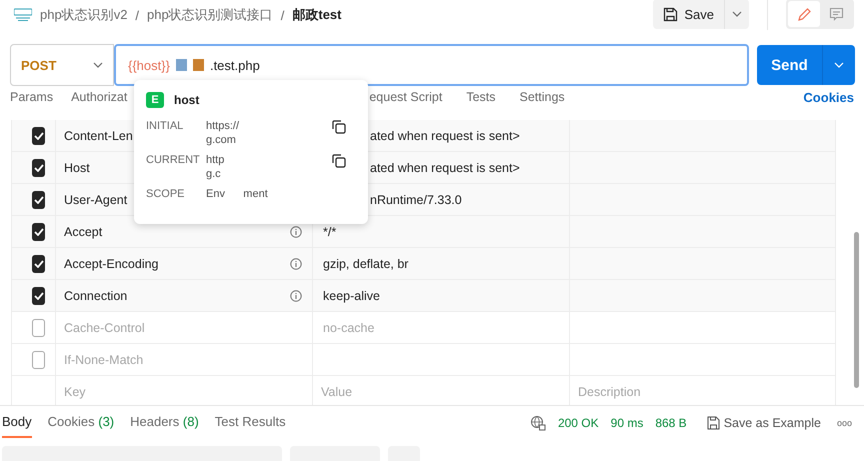 The image size is (864, 461). Describe the element at coordinates (96, 199) in the screenshot. I see `header-key: User-Agent` at that location.